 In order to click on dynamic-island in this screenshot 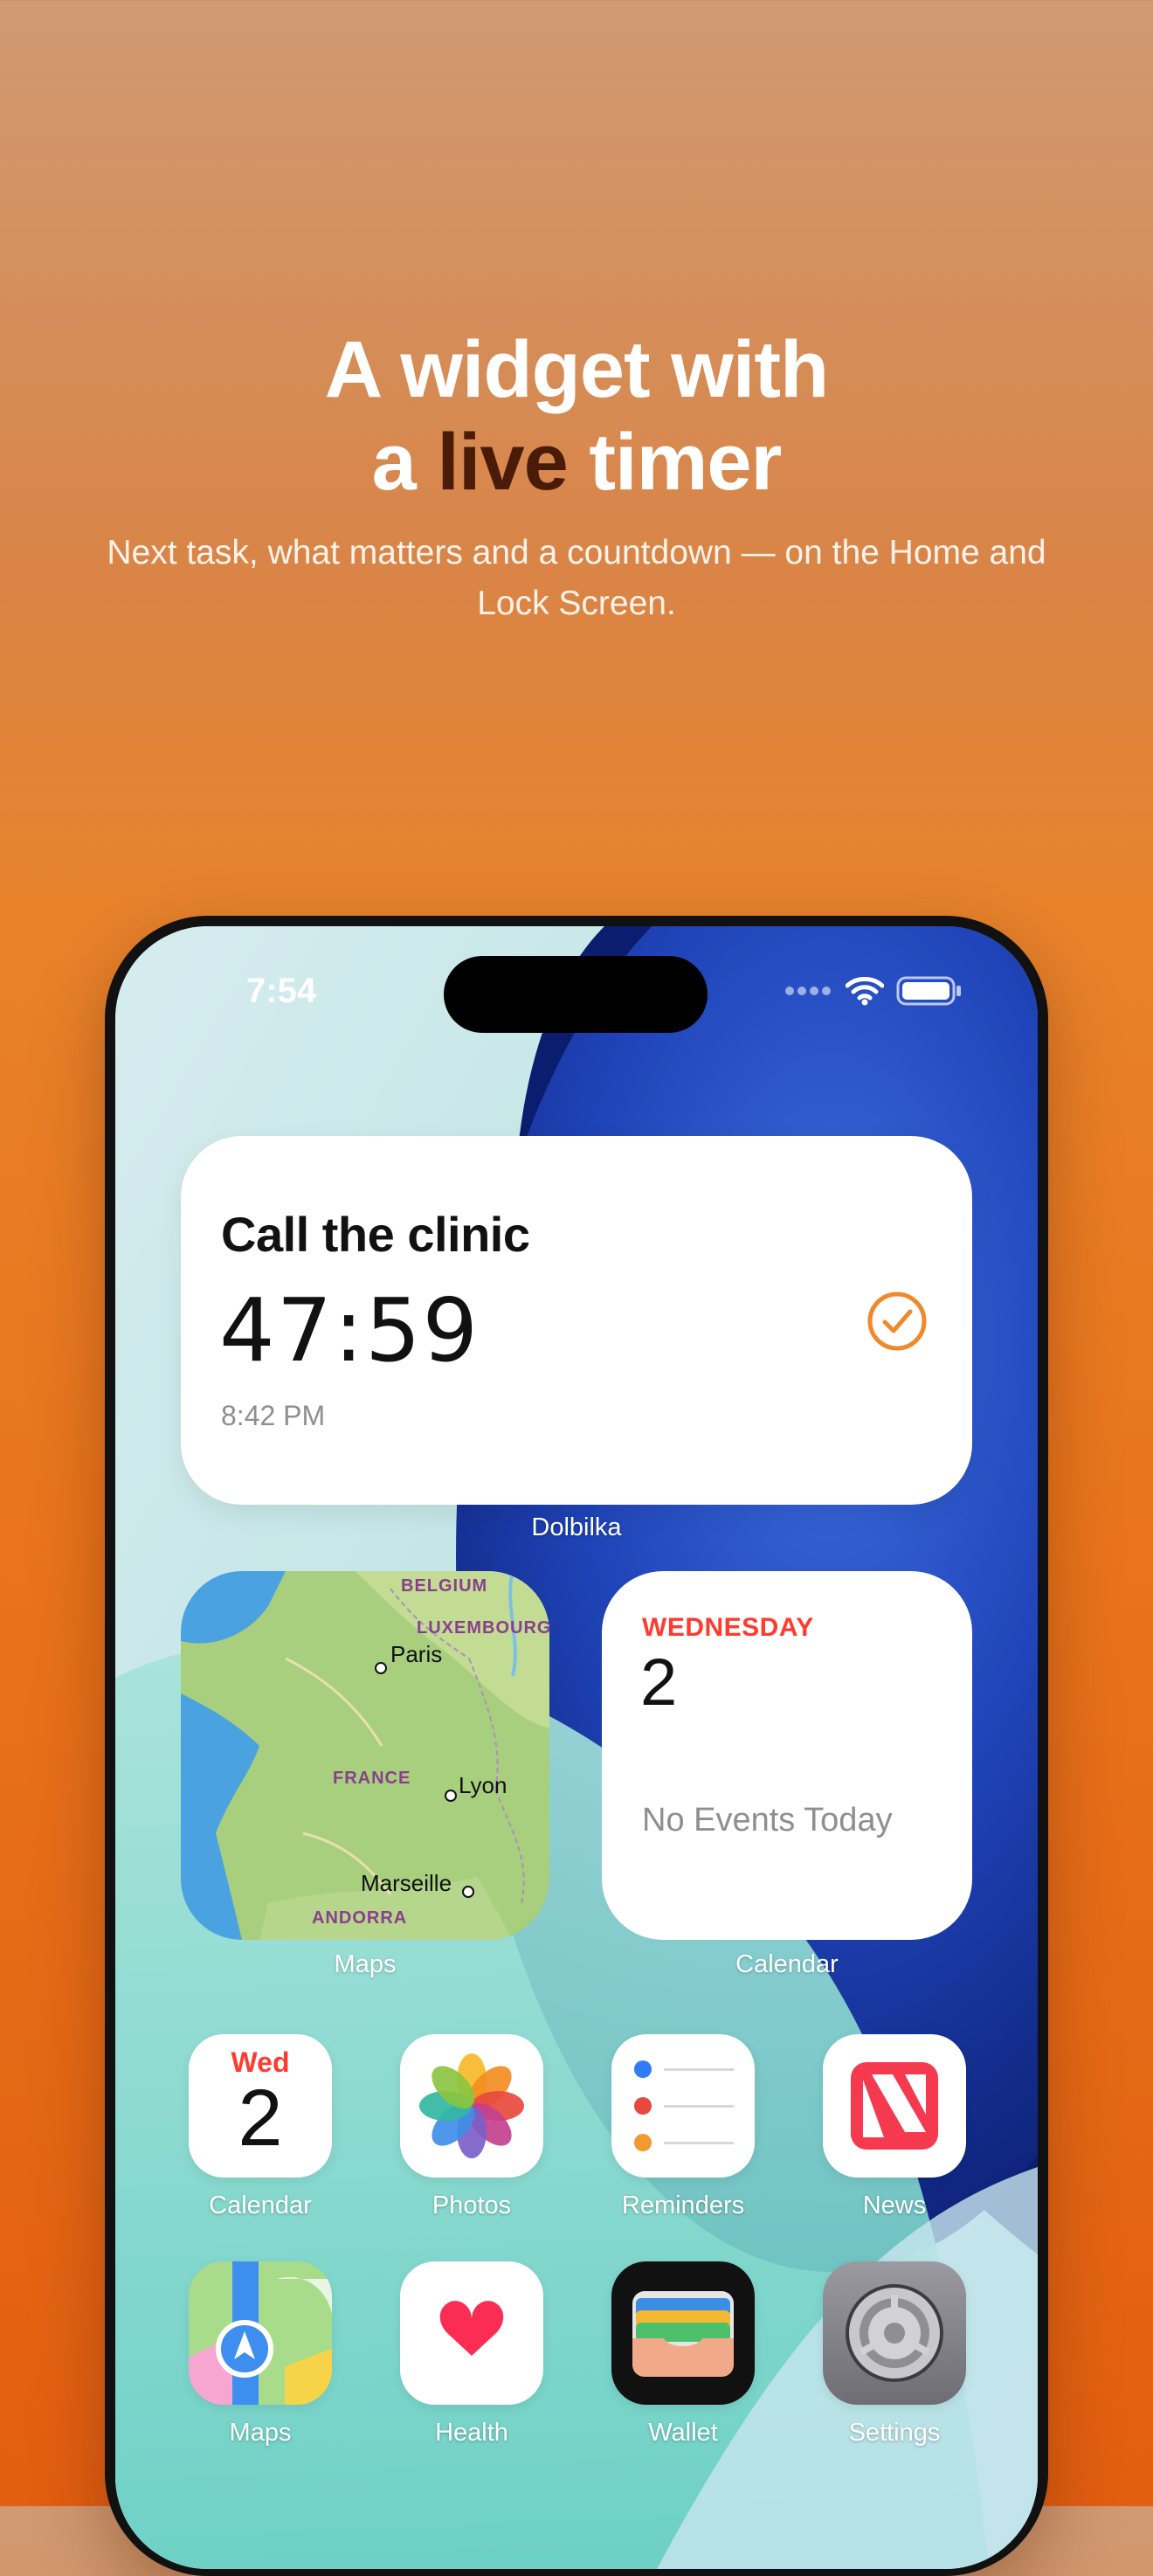, I will do `click(576, 994)`.